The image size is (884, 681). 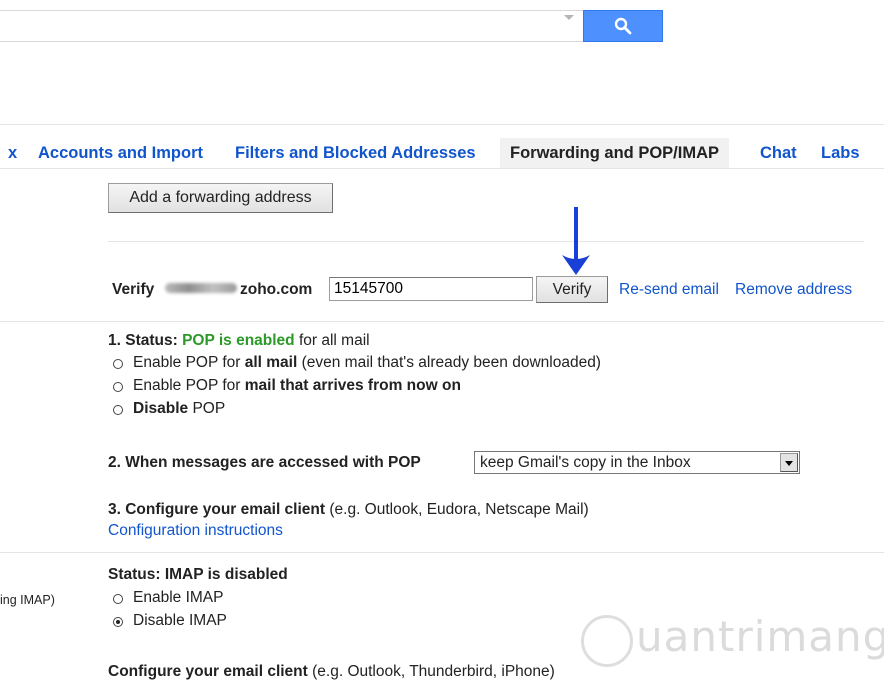 What do you see at coordinates (442, 552) in the screenshot?
I see `imap-section-divider` at bounding box center [442, 552].